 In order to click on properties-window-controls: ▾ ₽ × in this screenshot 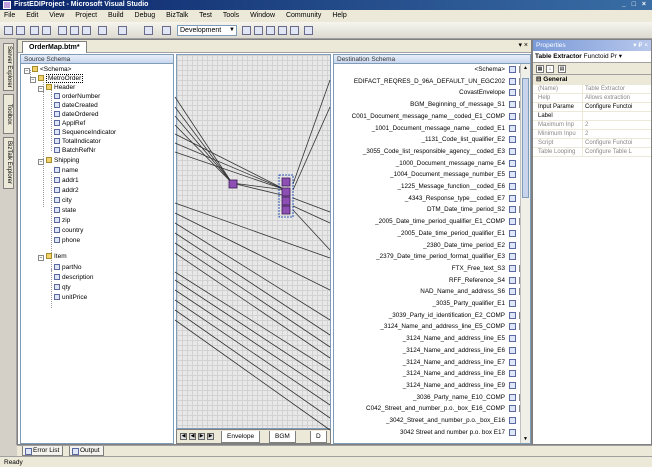, I will do `click(640, 45)`.